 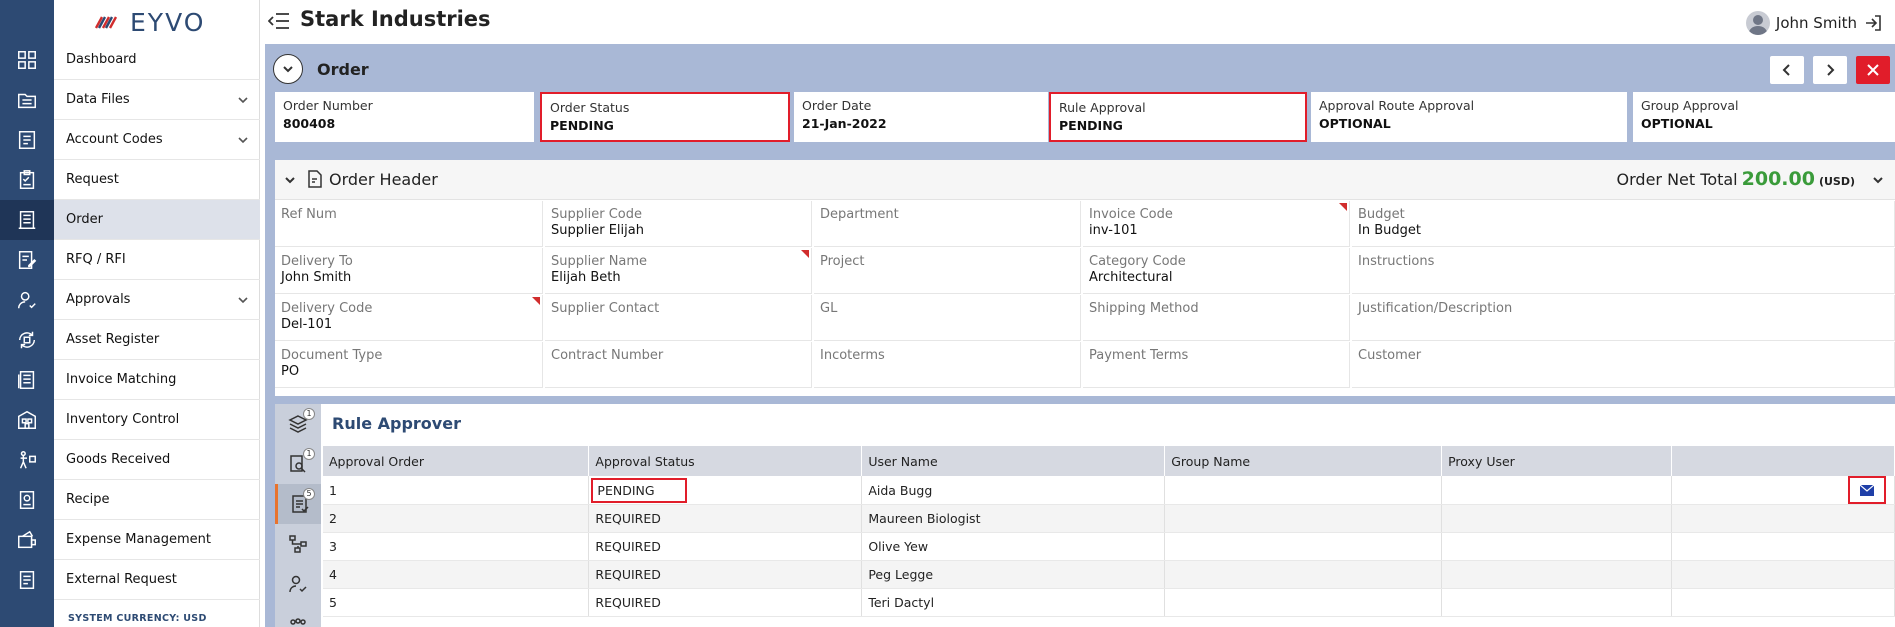 What do you see at coordinates (678, 271) in the screenshot?
I see `field-supplier-name: Supplier Name Elijah Beth` at bounding box center [678, 271].